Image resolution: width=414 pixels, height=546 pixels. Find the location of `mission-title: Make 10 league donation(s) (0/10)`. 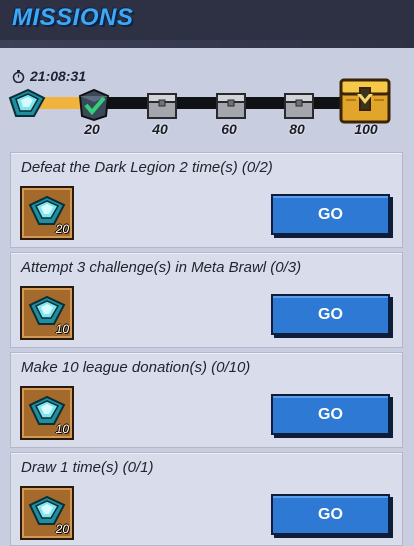

mission-title: Make 10 league donation(s) (0/10) is located at coordinates (136, 367).